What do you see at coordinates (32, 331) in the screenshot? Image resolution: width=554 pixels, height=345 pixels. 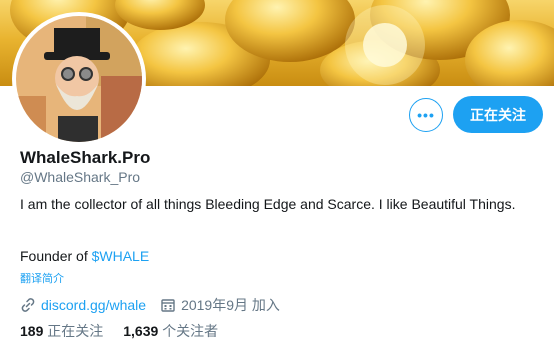 I see `following-count: 189` at bounding box center [32, 331].